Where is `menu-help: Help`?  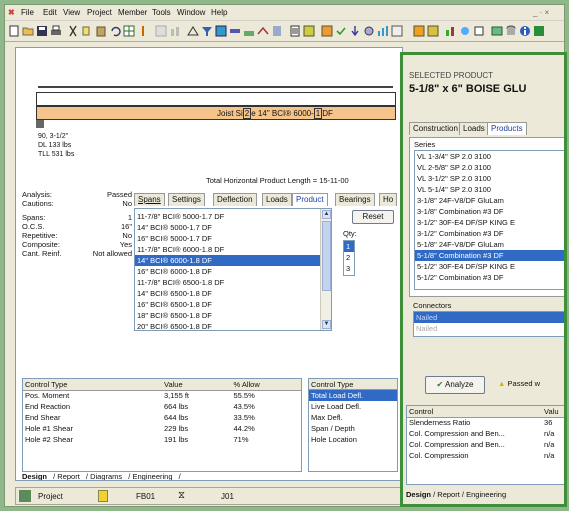 menu-help: Help is located at coordinates (219, 12).